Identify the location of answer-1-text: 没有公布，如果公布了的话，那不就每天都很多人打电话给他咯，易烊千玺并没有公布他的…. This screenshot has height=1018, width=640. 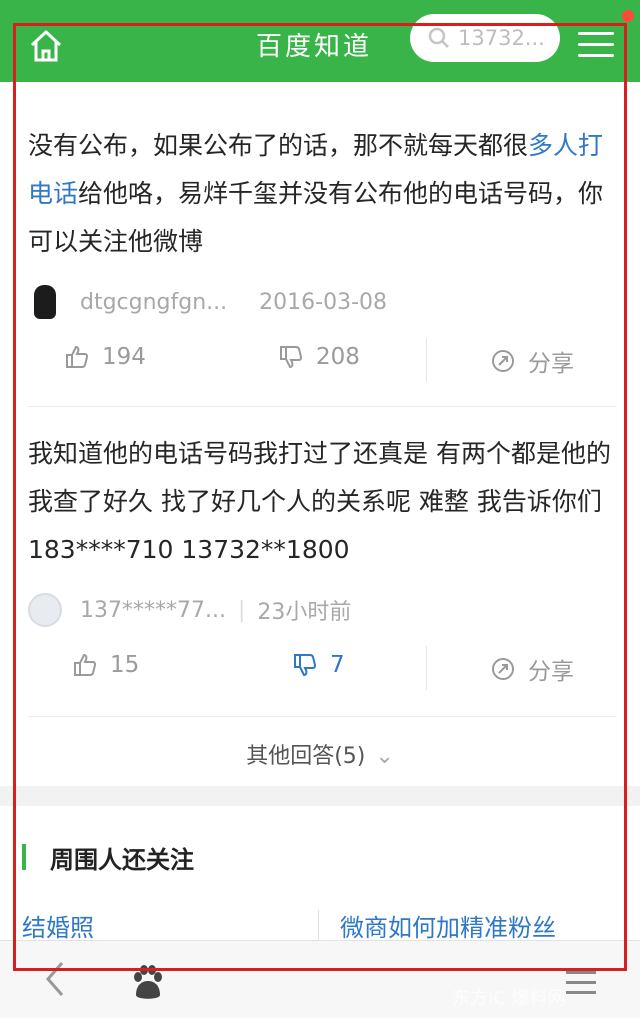
(316, 193).